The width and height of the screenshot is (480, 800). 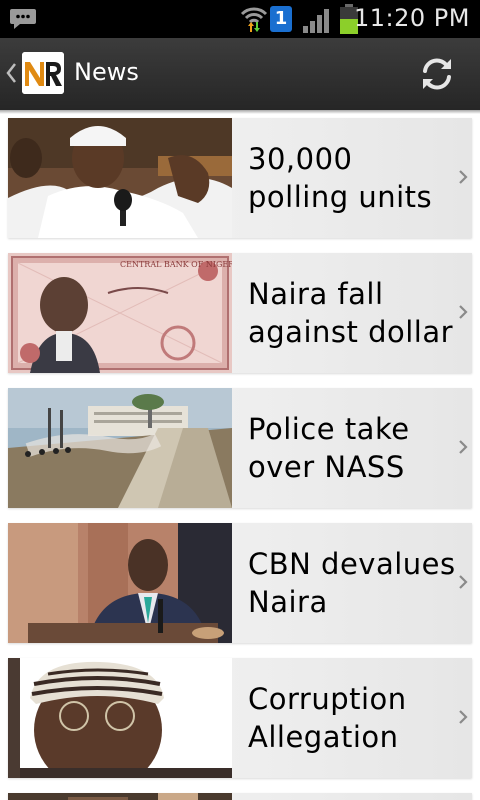 I want to click on news-headline: Naira fall against dollar, so click(x=351, y=313).